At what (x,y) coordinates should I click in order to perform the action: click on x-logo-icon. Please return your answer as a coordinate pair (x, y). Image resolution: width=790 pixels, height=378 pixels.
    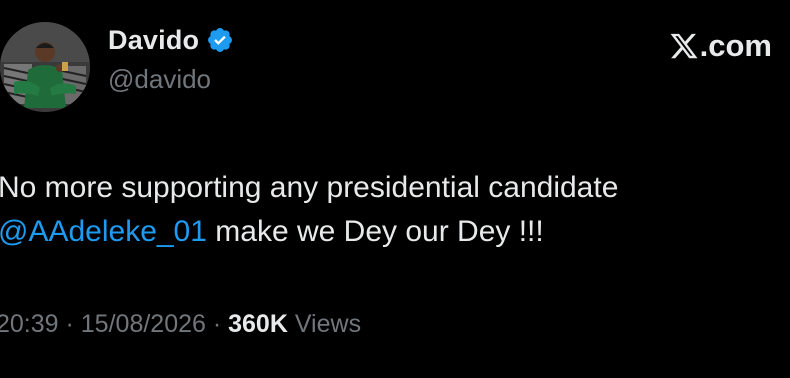
    Looking at the image, I should click on (684, 46).